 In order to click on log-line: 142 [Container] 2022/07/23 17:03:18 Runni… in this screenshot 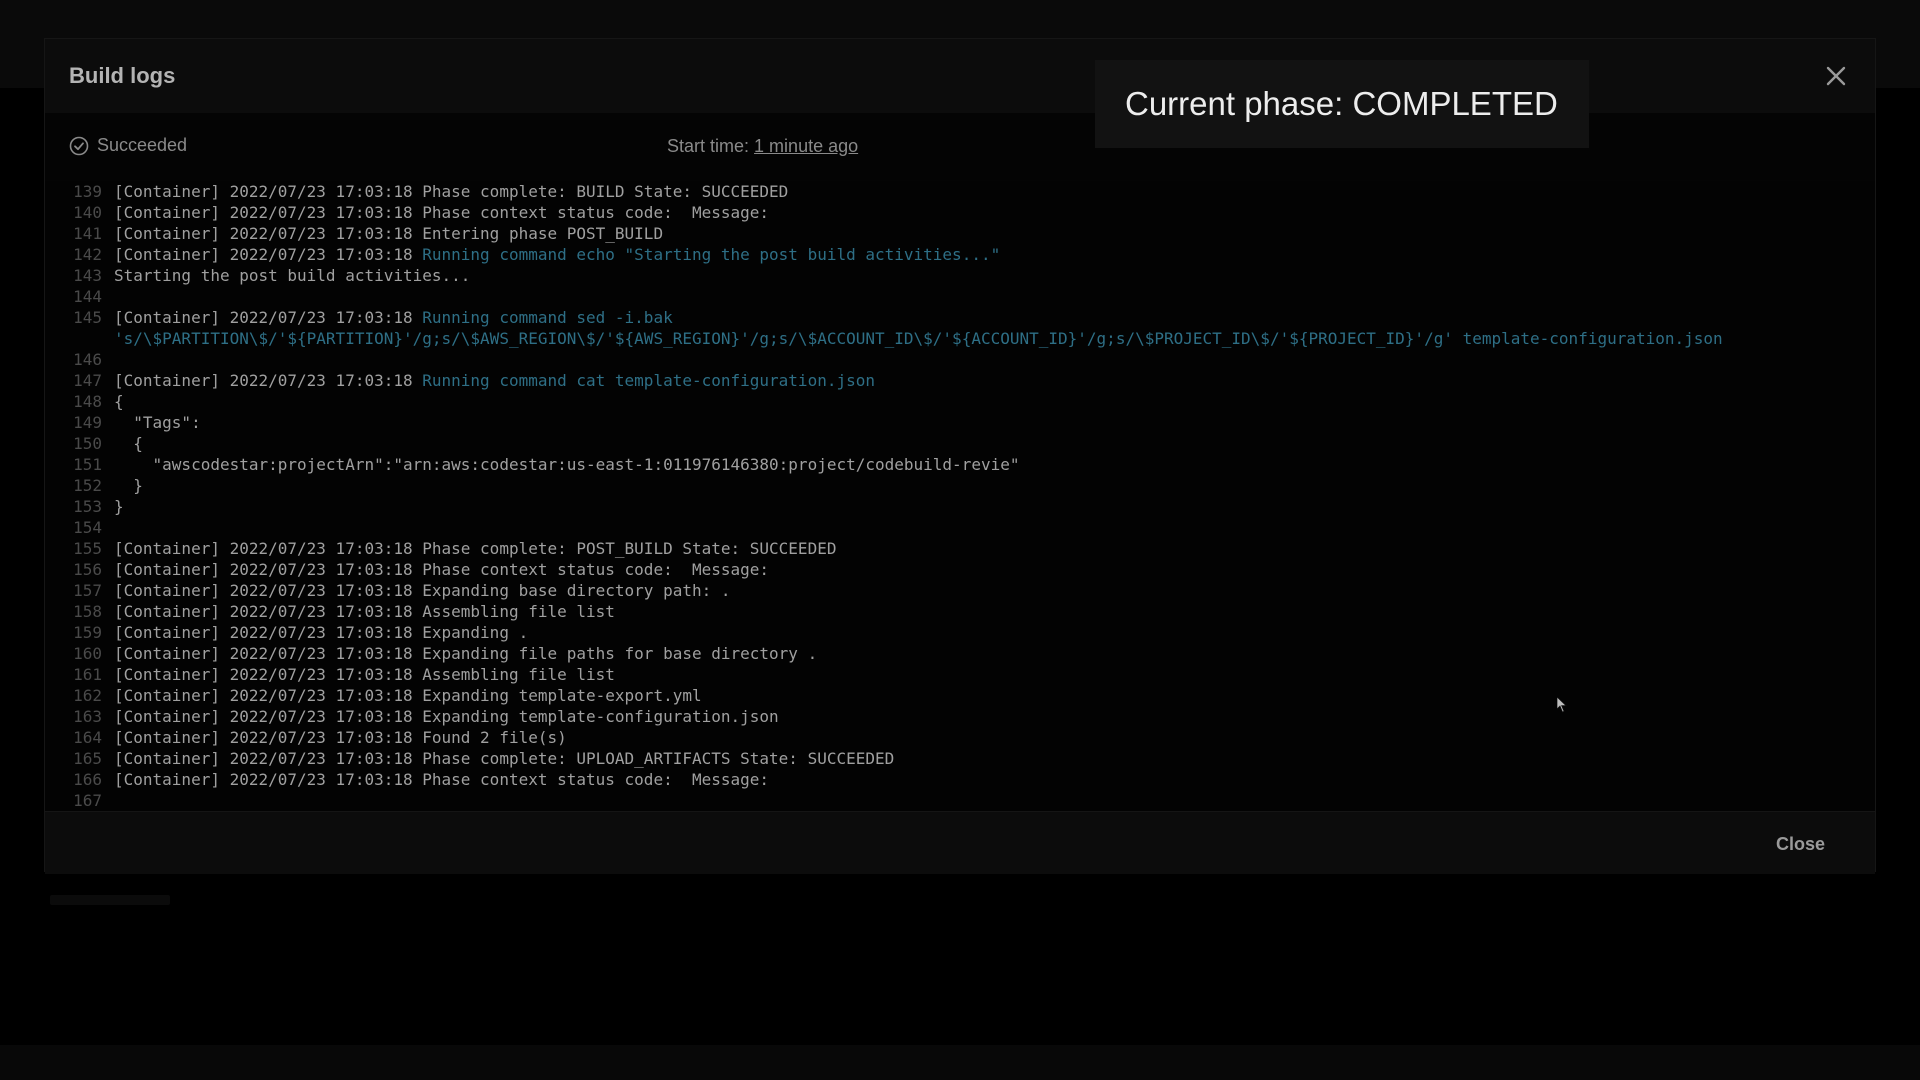, I will do `click(960, 254)`.